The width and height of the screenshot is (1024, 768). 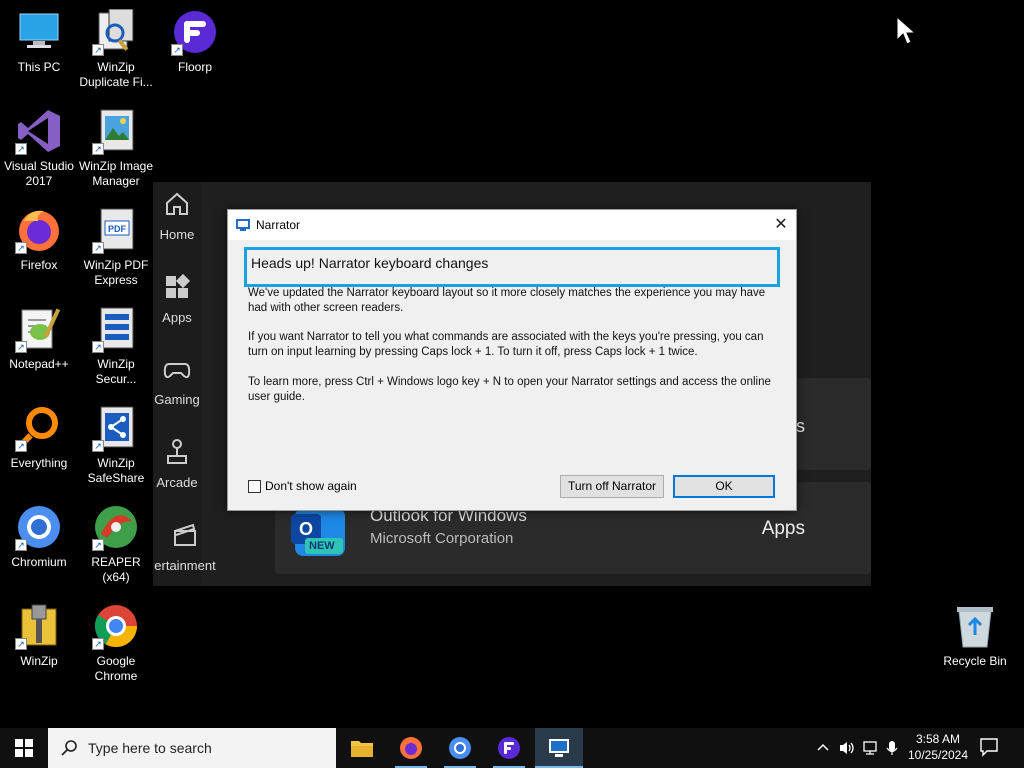 I want to click on taskbar-floorp, so click(x=509, y=748).